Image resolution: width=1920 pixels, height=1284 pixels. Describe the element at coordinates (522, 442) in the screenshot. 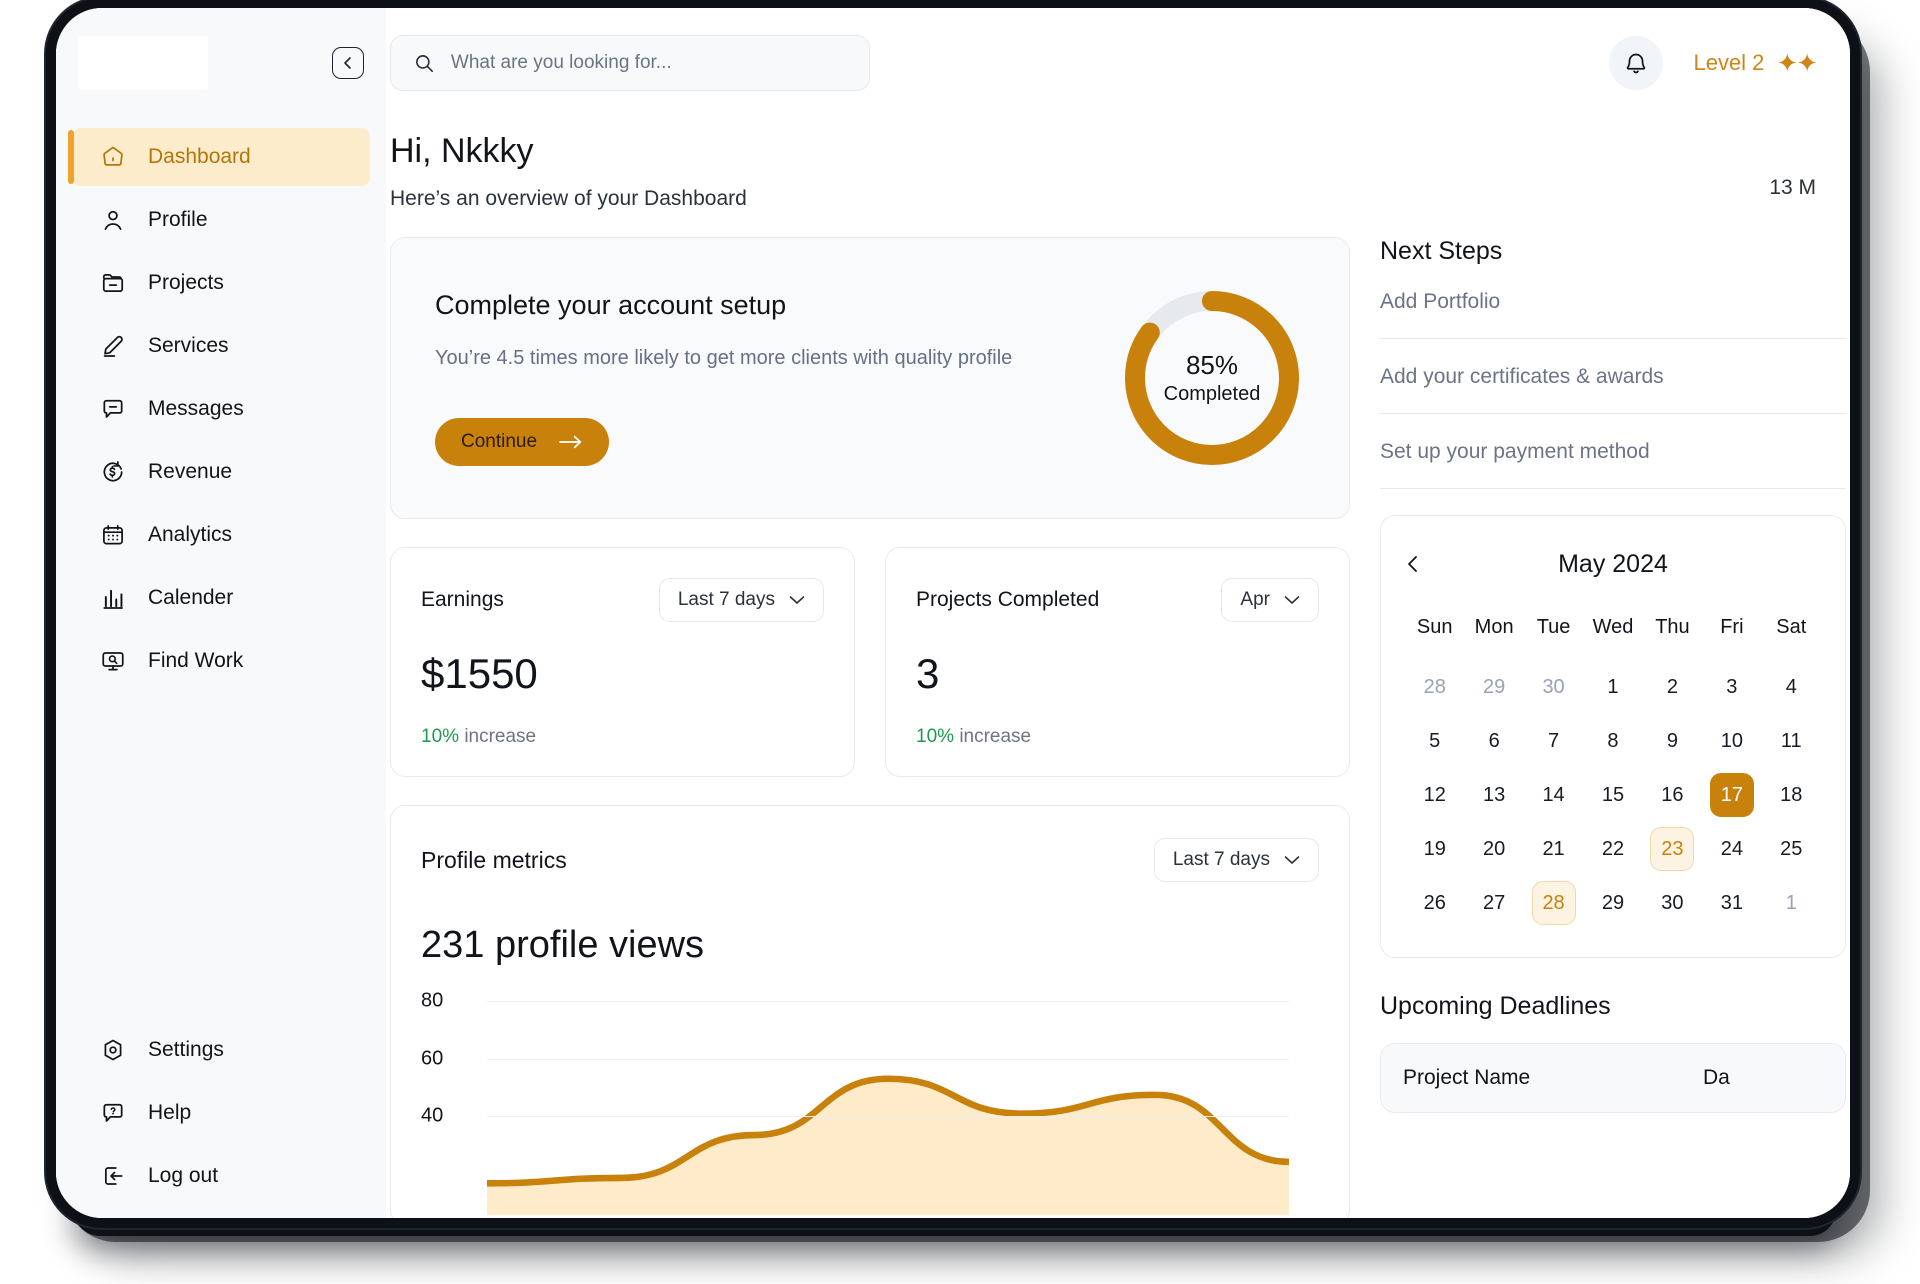

I see `continue-button: Continue` at that location.